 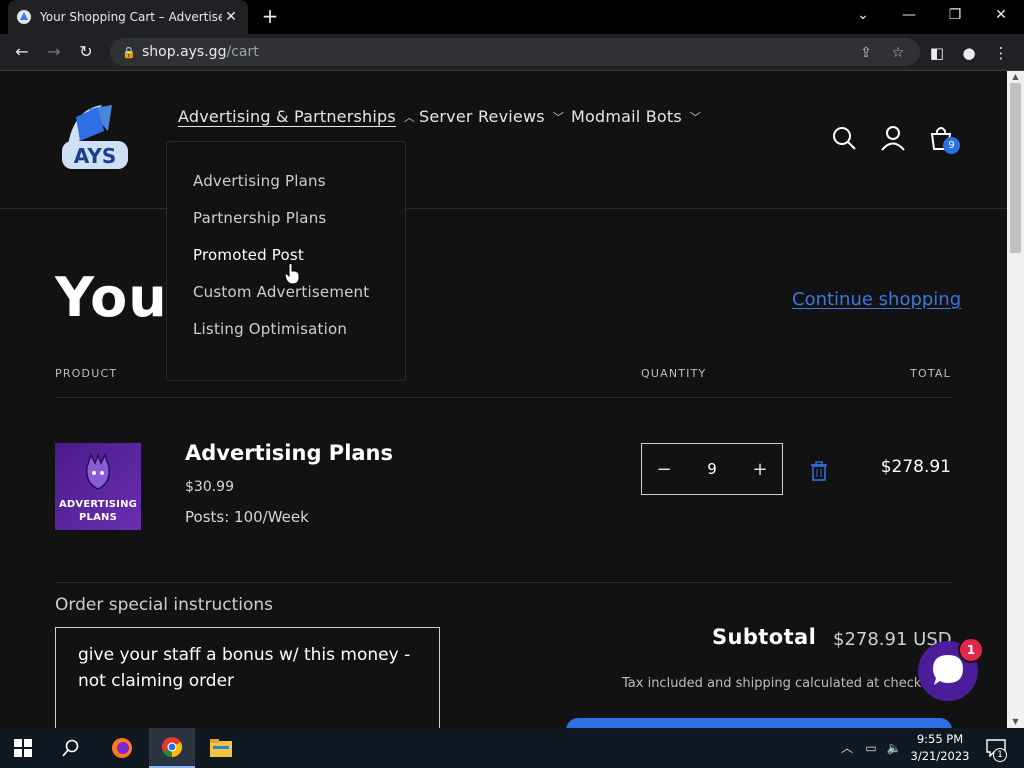 I want to click on notification-count-badge: 1, so click(x=1000, y=755).